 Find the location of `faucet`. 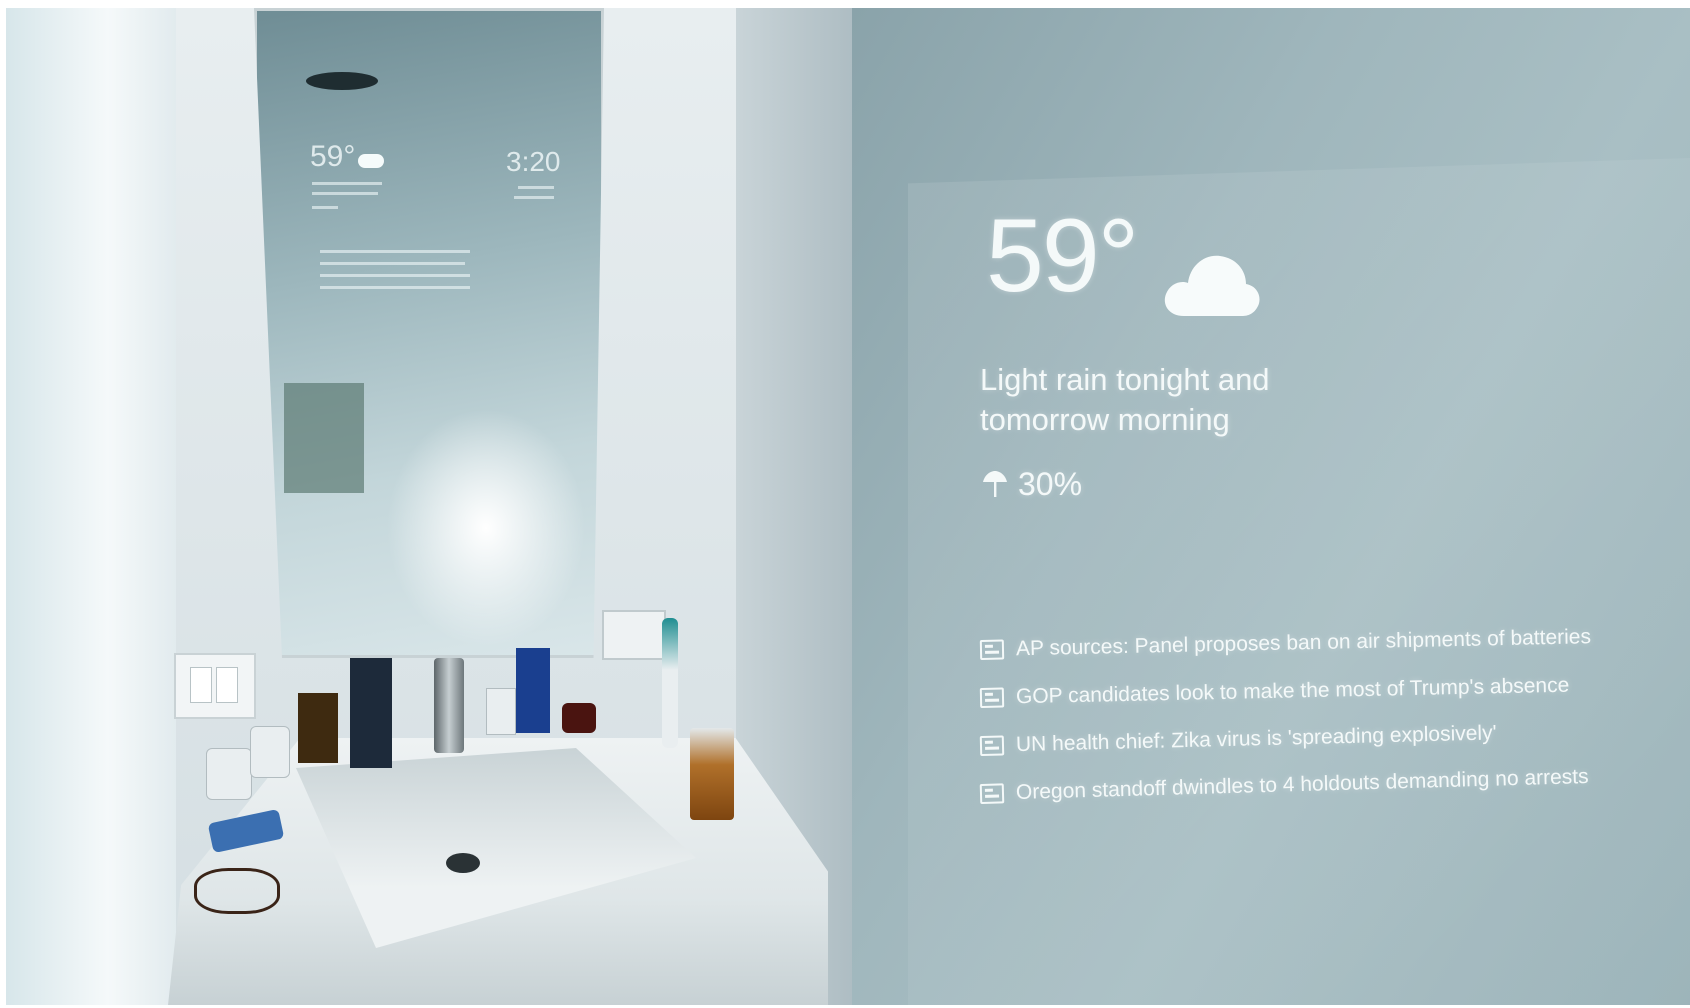

faucet is located at coordinates (449, 705).